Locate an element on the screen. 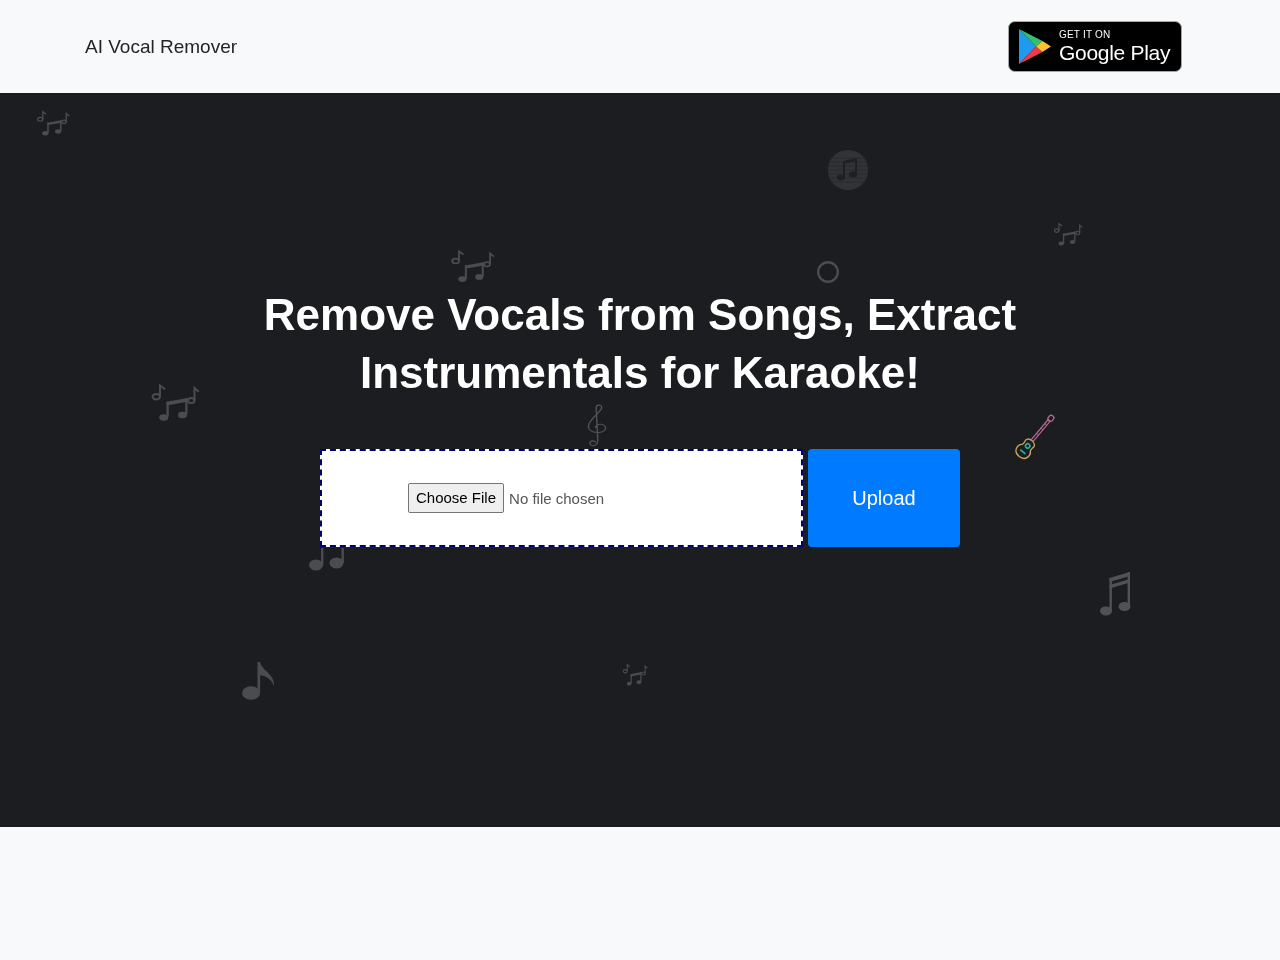 Image resolution: width=1280 pixels, height=960 pixels. beamed-notes-icon is located at coordinates (1116, 593).